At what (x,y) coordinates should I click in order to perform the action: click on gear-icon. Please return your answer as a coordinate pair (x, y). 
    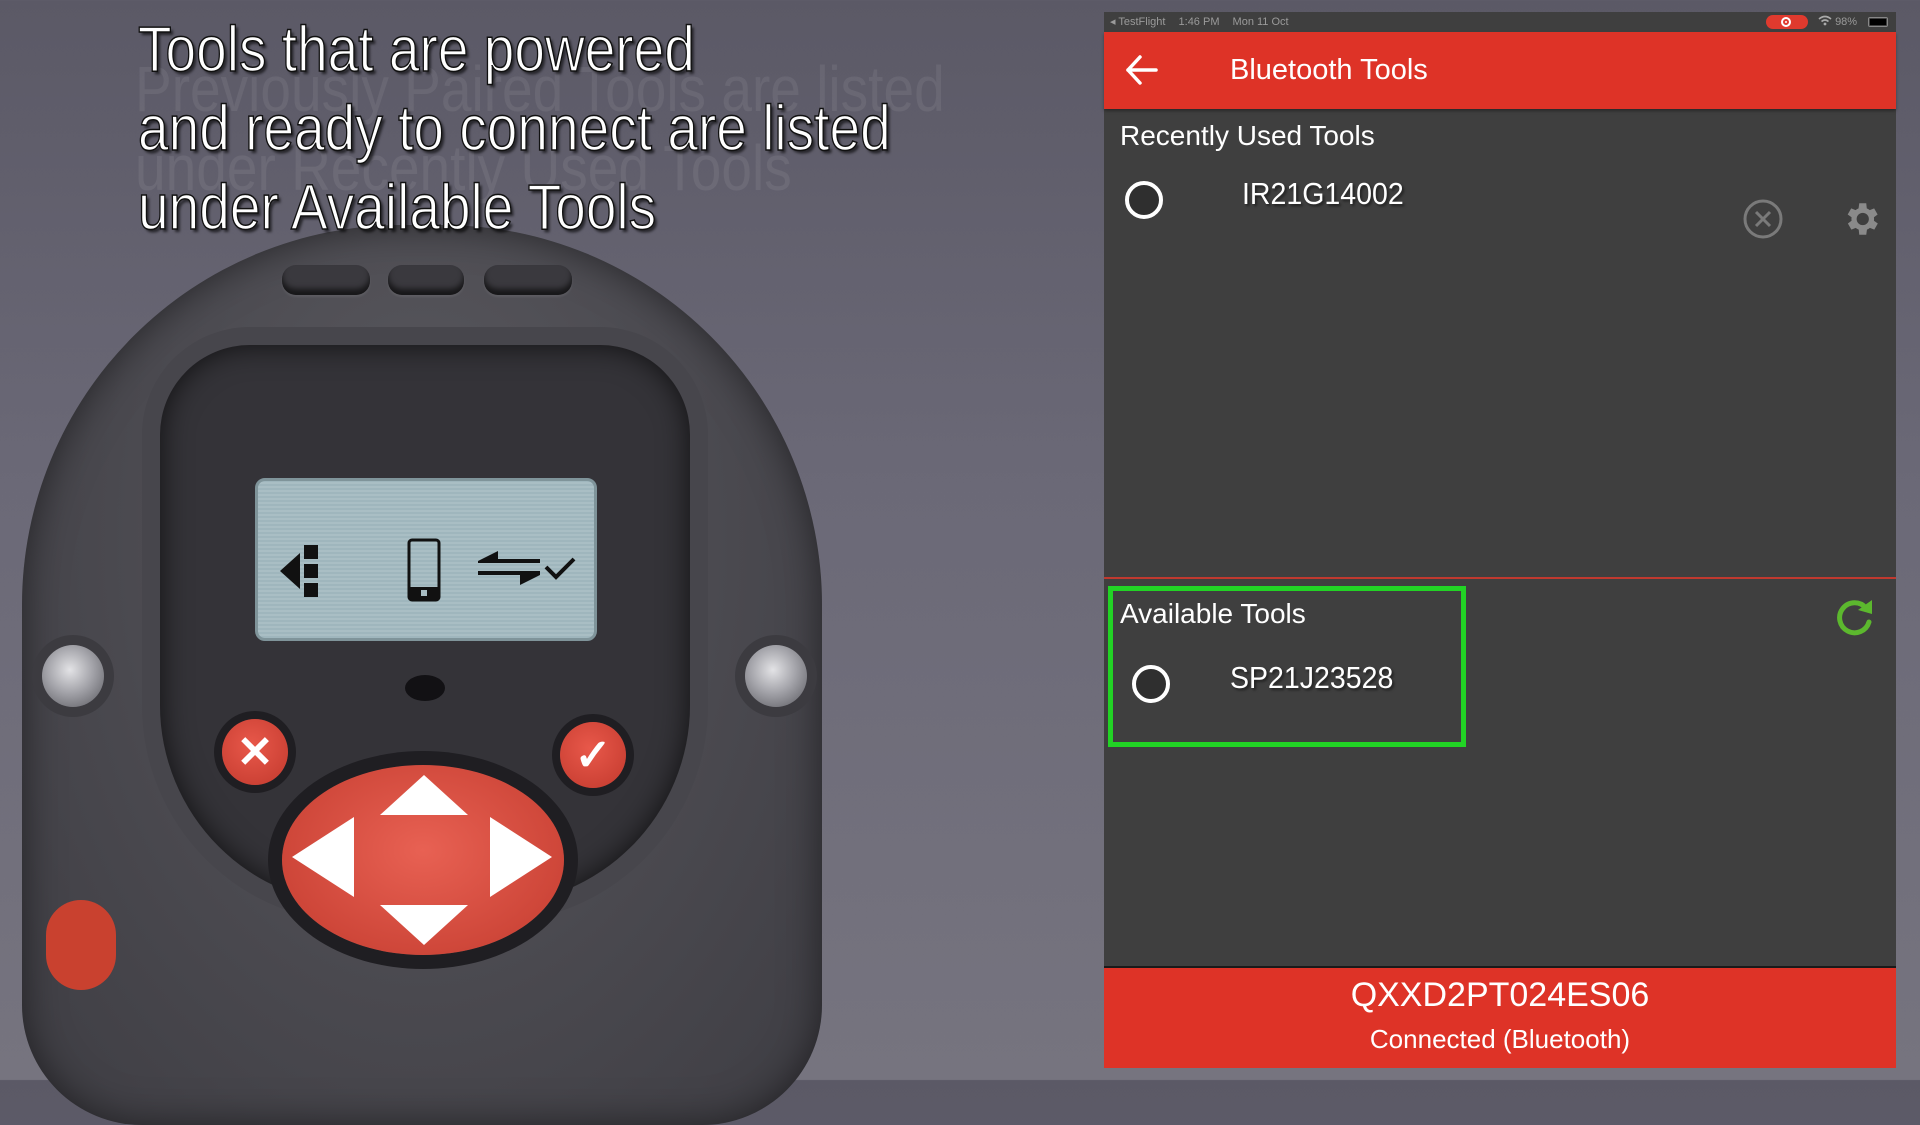
    Looking at the image, I should click on (1861, 219).